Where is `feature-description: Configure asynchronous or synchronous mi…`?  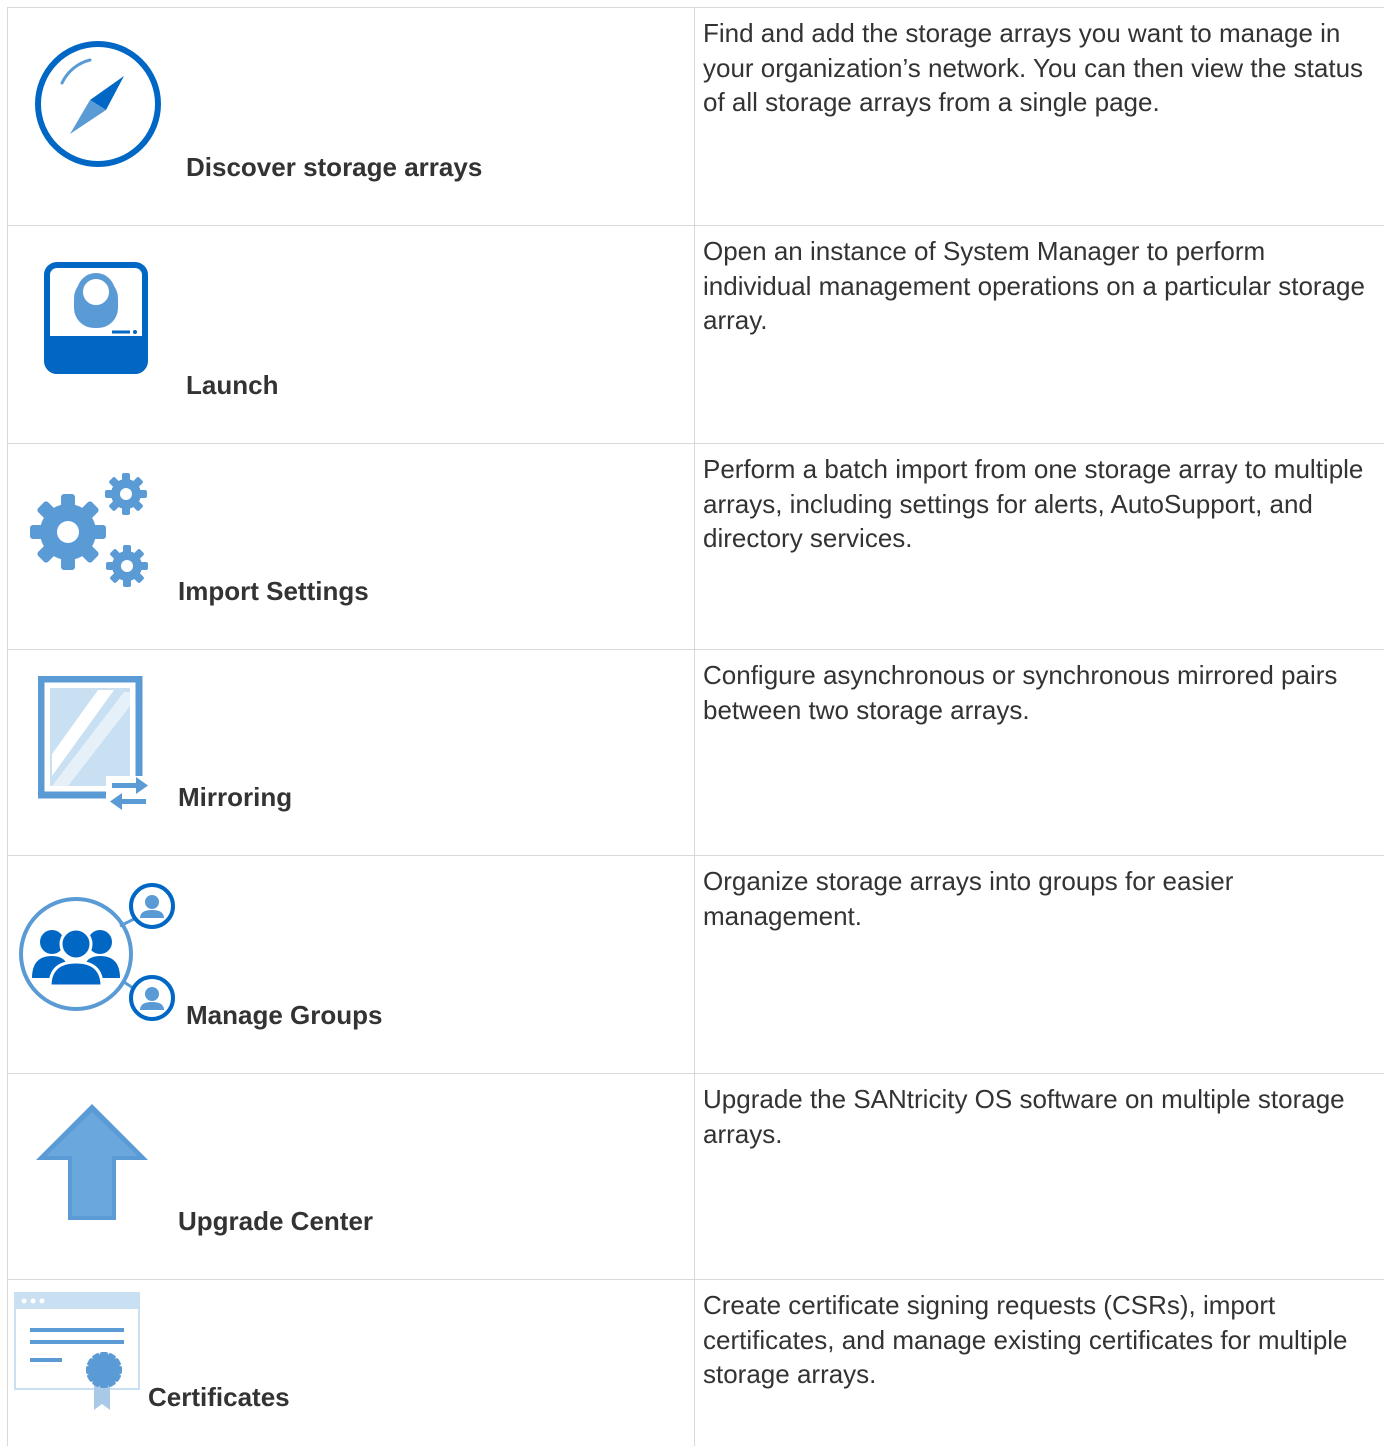
feature-description: Configure asynchronous or synchronous mi… is located at coordinates (1020, 692).